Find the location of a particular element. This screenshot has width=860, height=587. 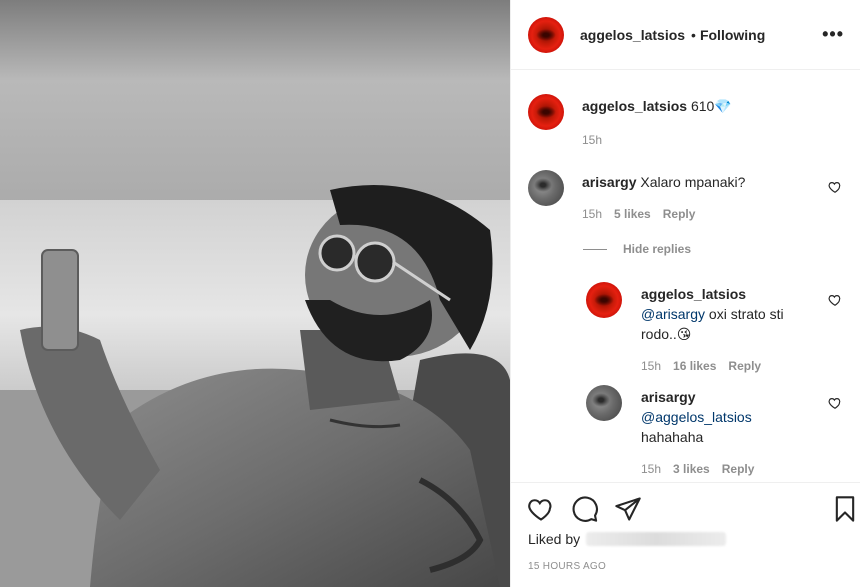

reply-likes: 16 likes is located at coordinates (694, 366).